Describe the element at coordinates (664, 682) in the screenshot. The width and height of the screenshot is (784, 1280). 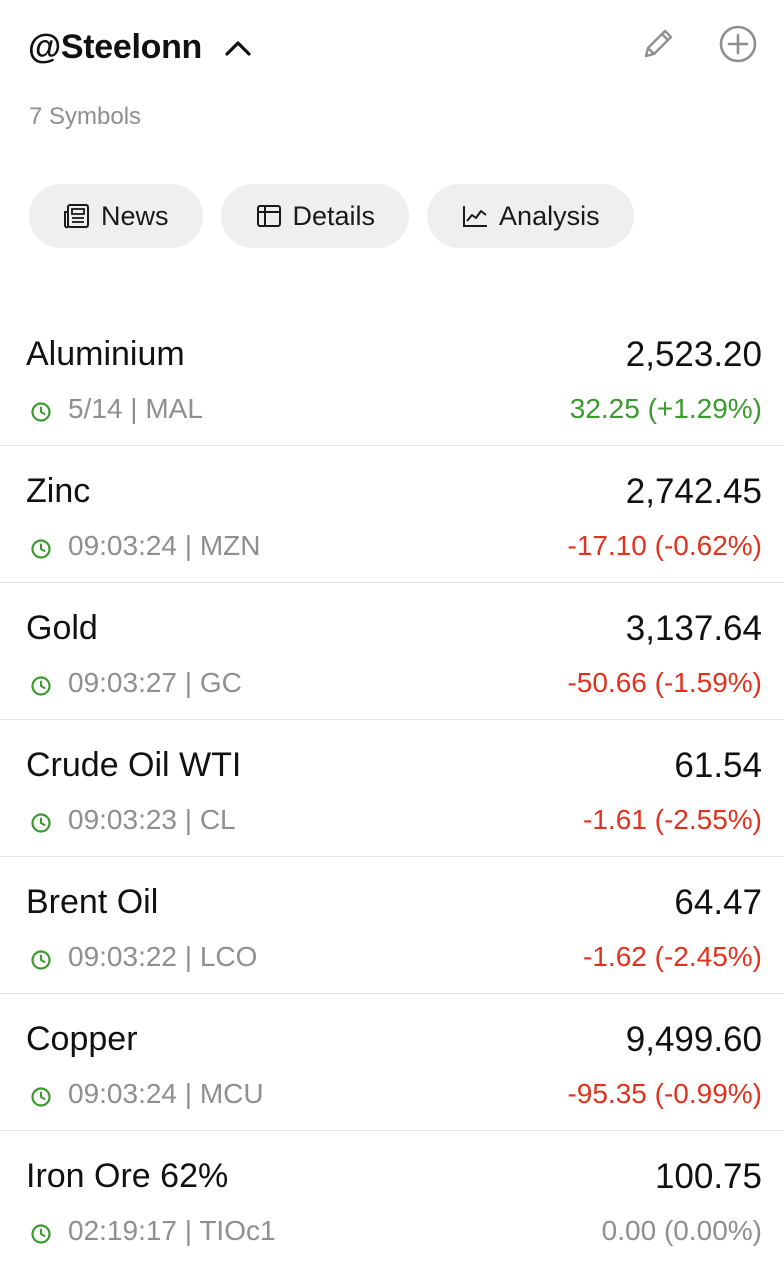
I see `symbol-change: -50.66 (-1.59%)` at that location.